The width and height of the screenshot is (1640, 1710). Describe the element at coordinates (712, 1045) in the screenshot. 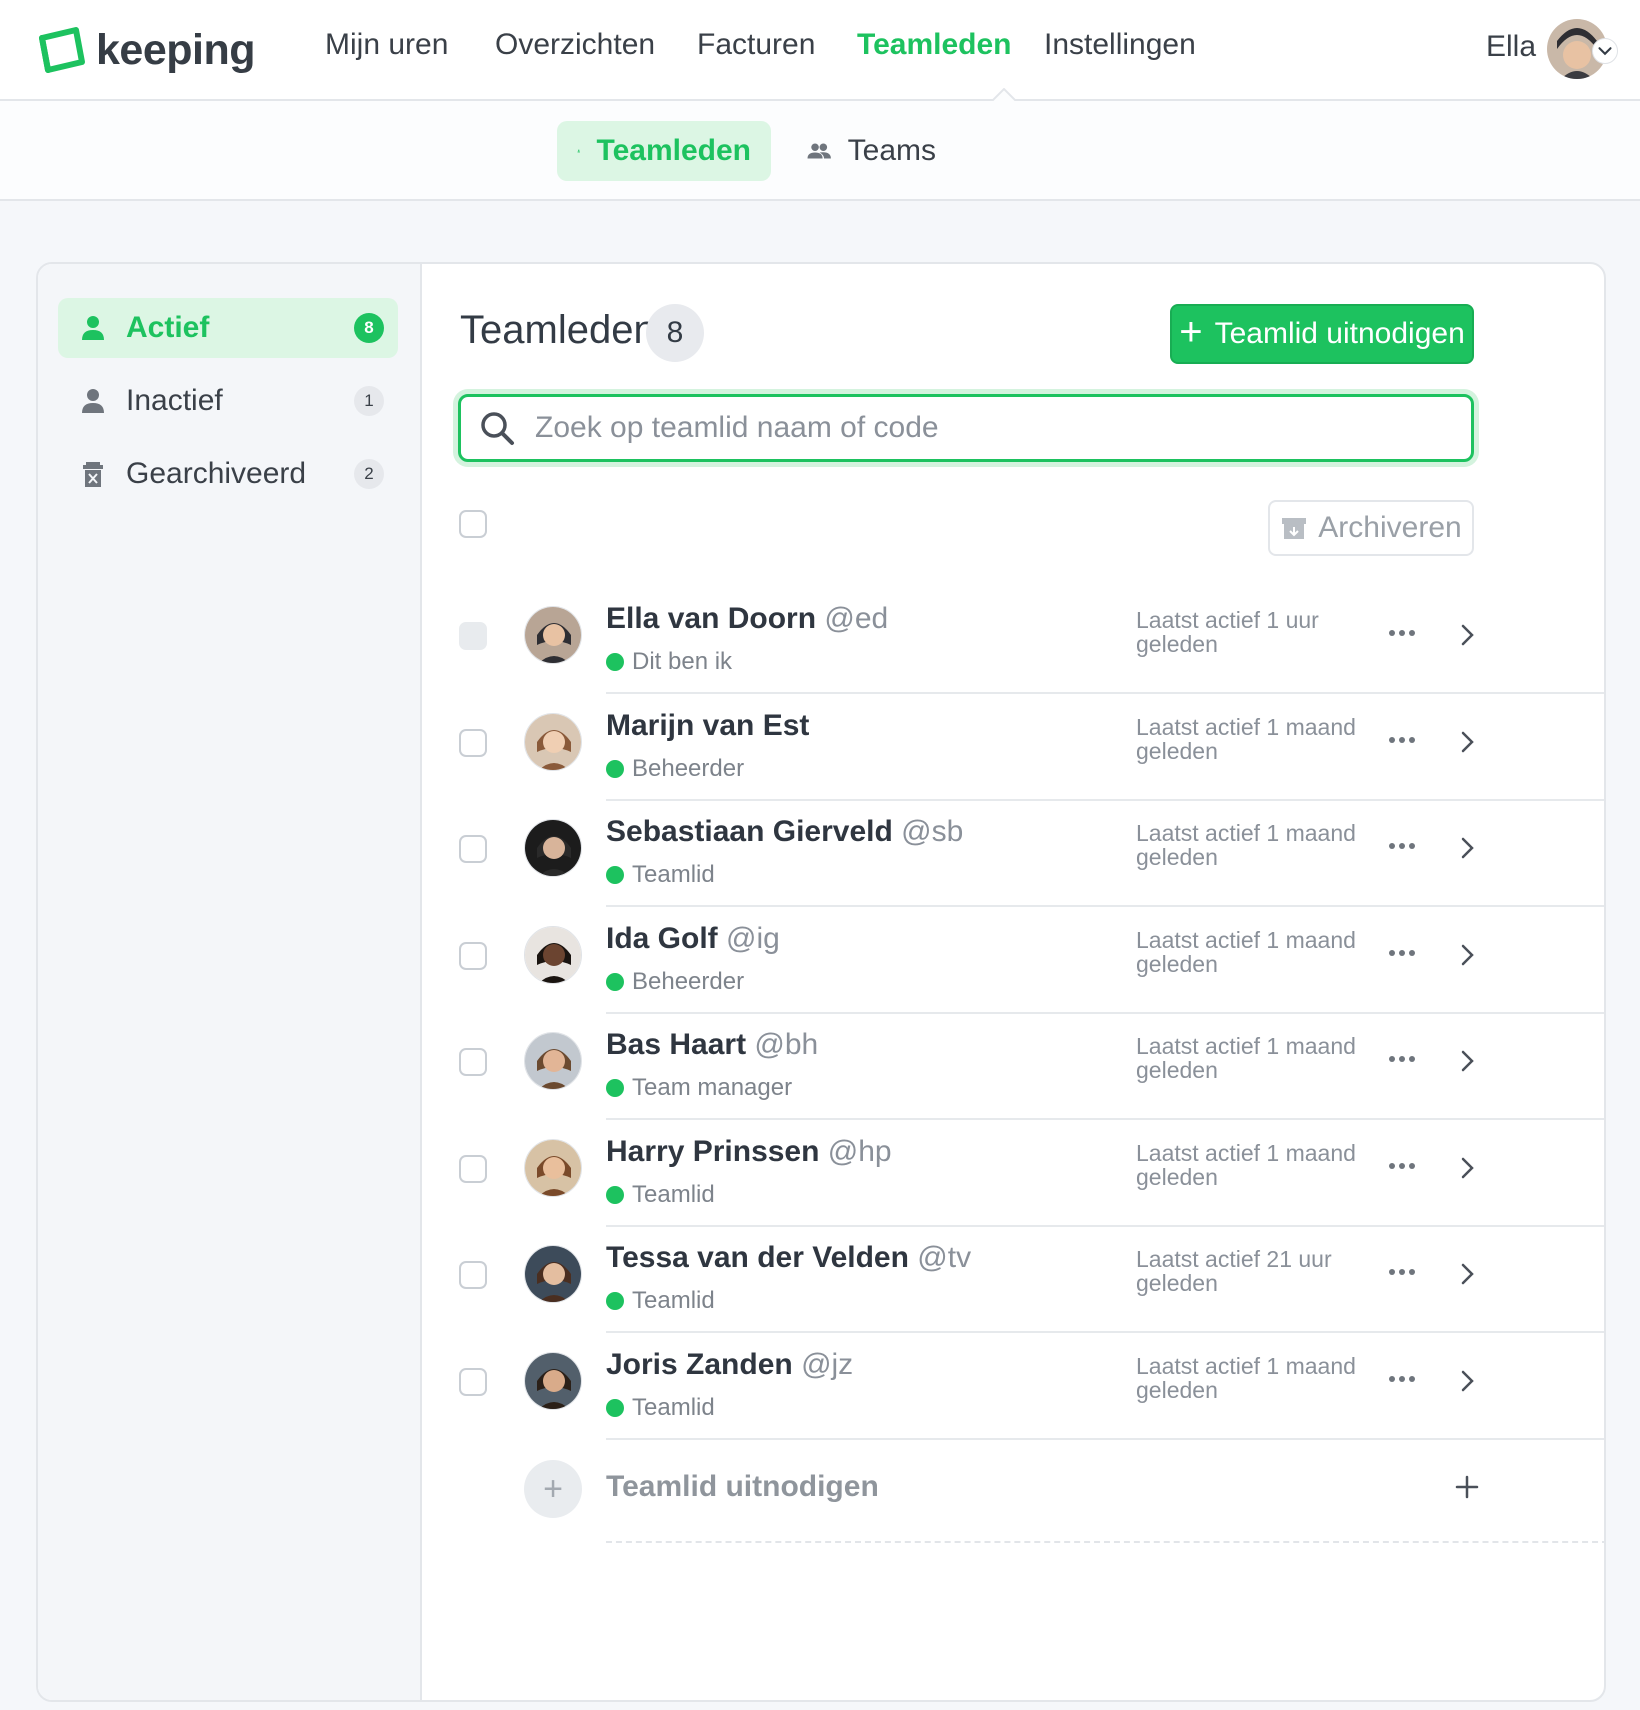

I see `member-name: Bas Haart @bh` at that location.